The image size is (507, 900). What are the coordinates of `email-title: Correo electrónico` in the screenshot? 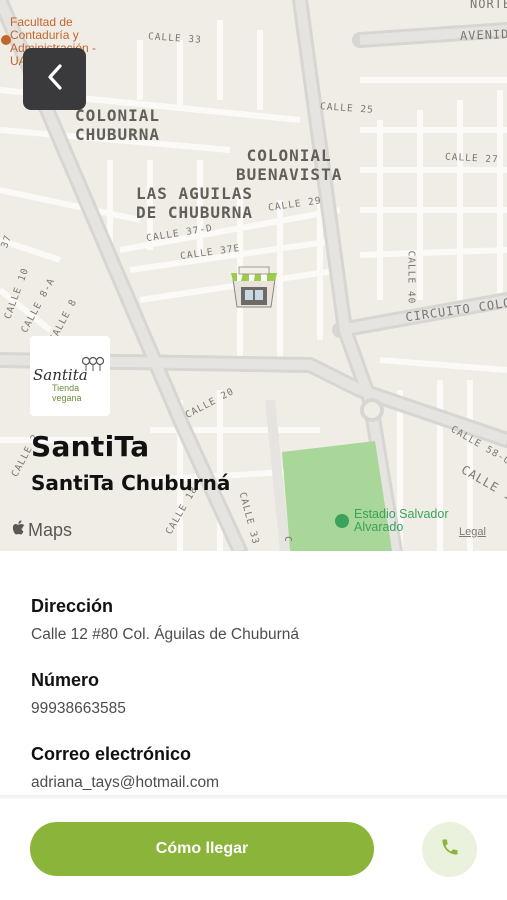 It's located at (111, 754).